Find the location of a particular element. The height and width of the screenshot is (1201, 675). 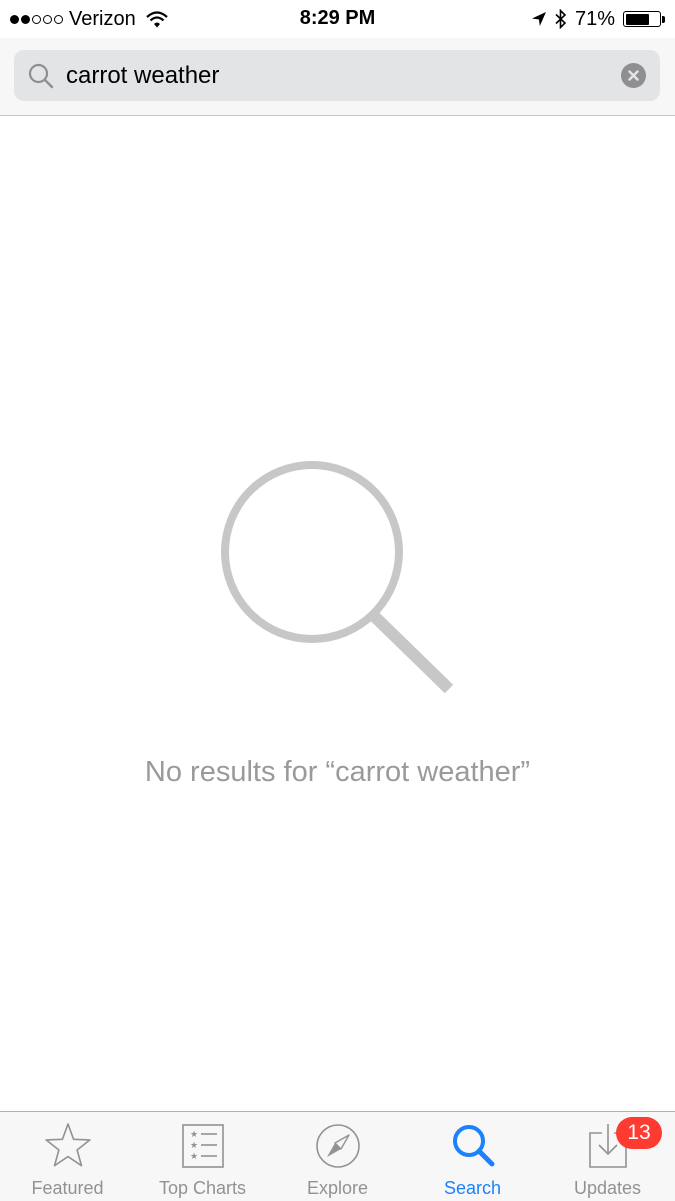

status-right: 71% is located at coordinates (598, 19).